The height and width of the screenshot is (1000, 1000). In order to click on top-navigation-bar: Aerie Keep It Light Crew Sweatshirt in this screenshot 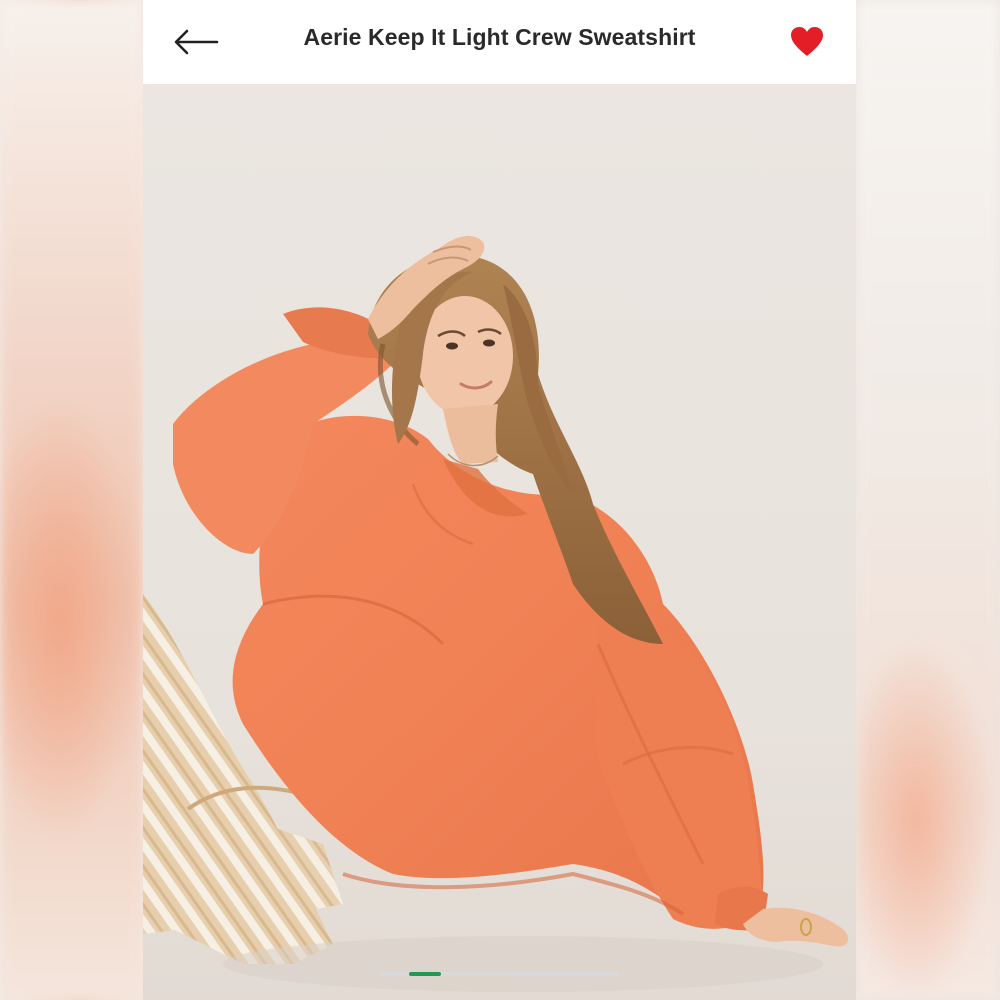, I will do `click(499, 42)`.